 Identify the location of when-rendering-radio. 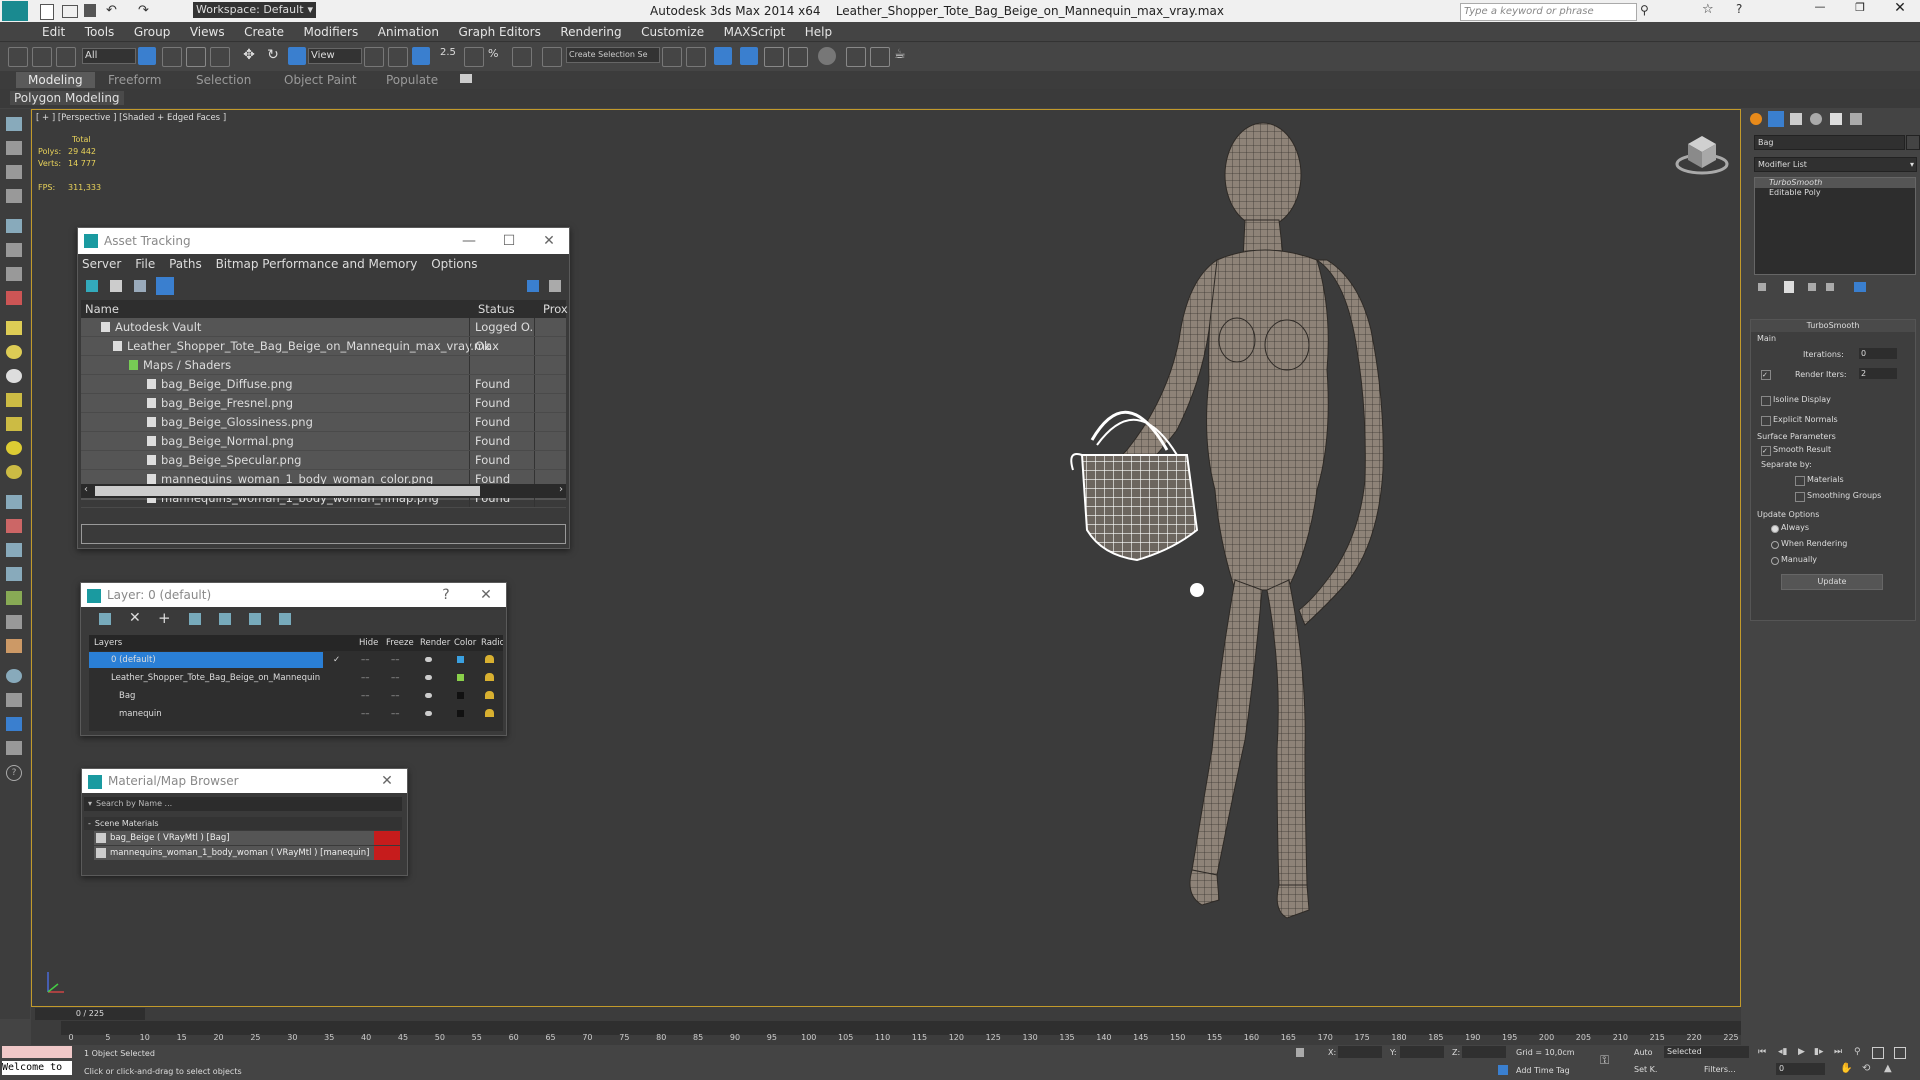
(1775, 545).